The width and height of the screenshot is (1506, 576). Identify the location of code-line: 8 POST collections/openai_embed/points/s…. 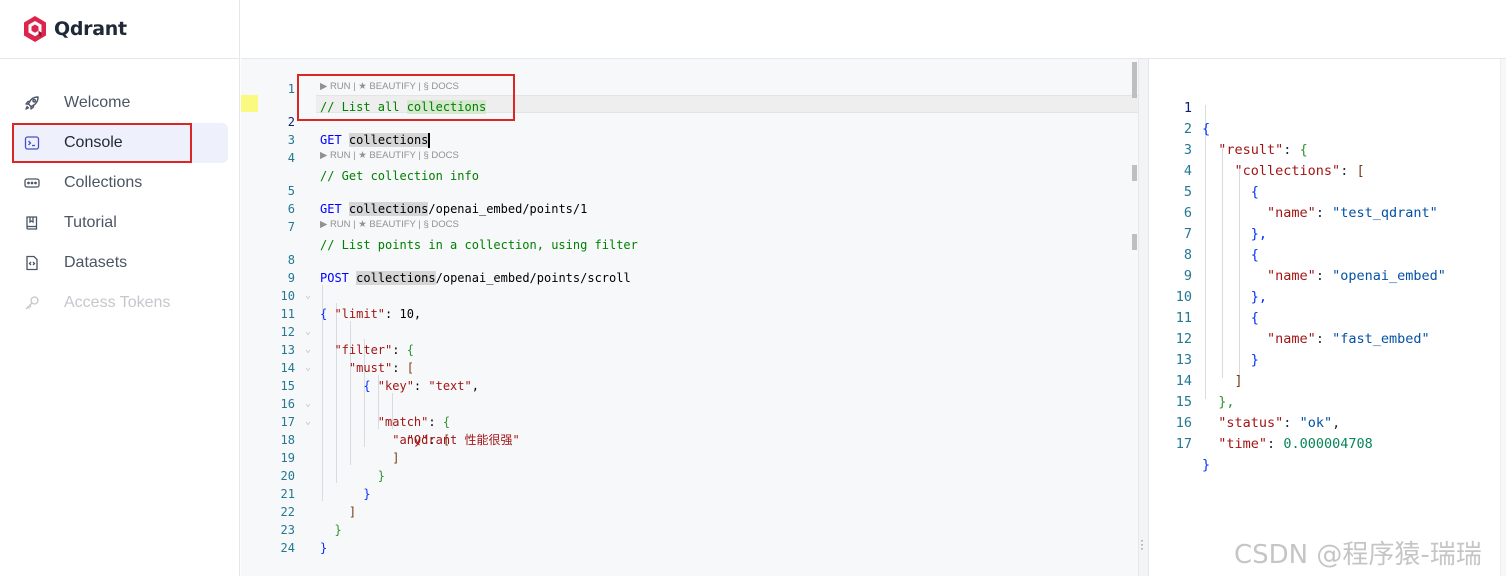
(689, 259).